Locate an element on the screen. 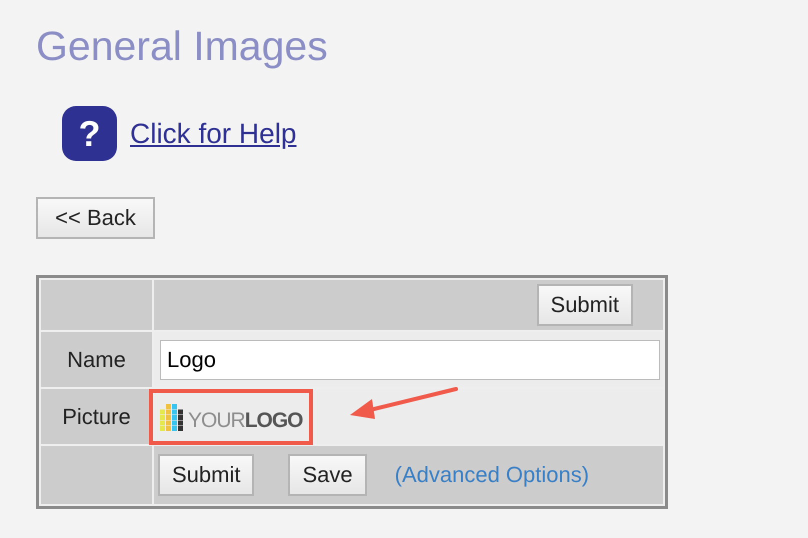 Image resolution: width=808 pixels, height=538 pixels. help-icon: ? is located at coordinates (89, 133).